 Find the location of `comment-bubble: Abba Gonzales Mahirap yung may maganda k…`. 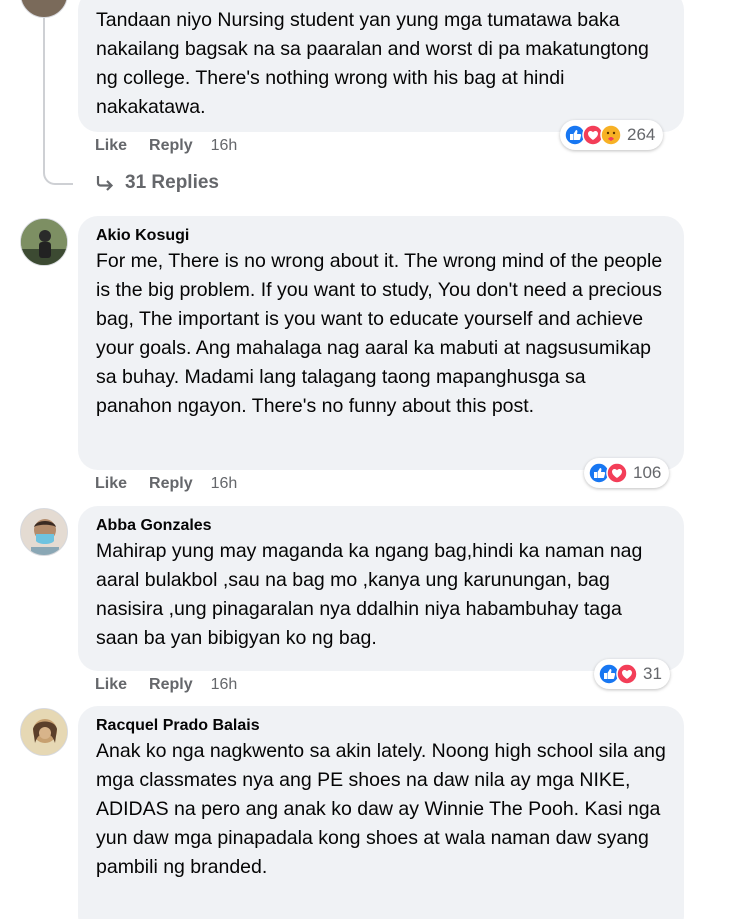

comment-bubble: Abba Gonzales Mahirap yung may maganda k… is located at coordinates (381, 588).